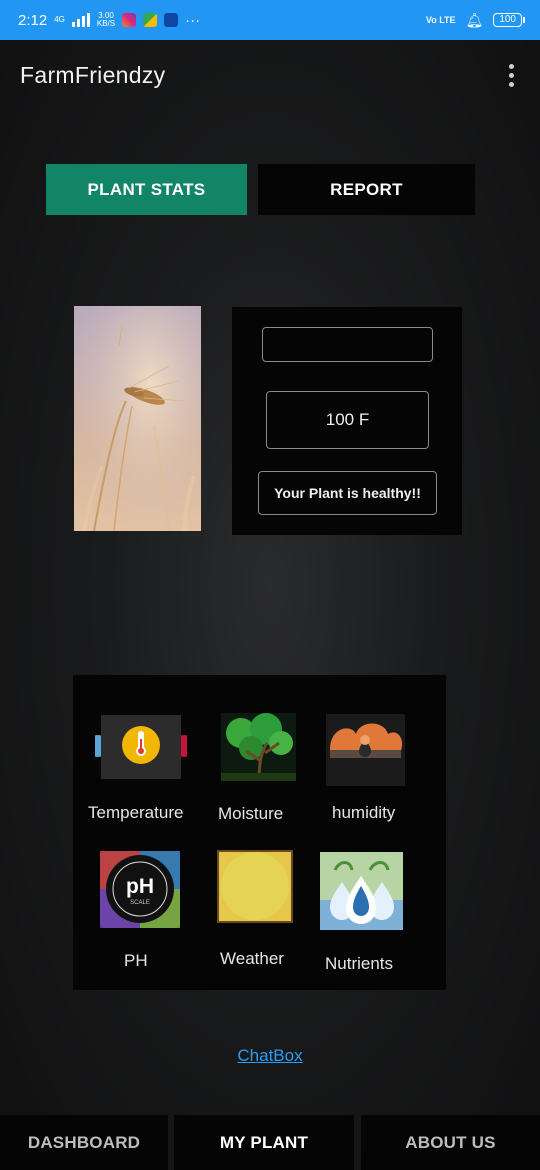 The height and width of the screenshot is (1170, 540). Describe the element at coordinates (33, 20) in the screenshot. I see `status-time: 2:12` at that location.